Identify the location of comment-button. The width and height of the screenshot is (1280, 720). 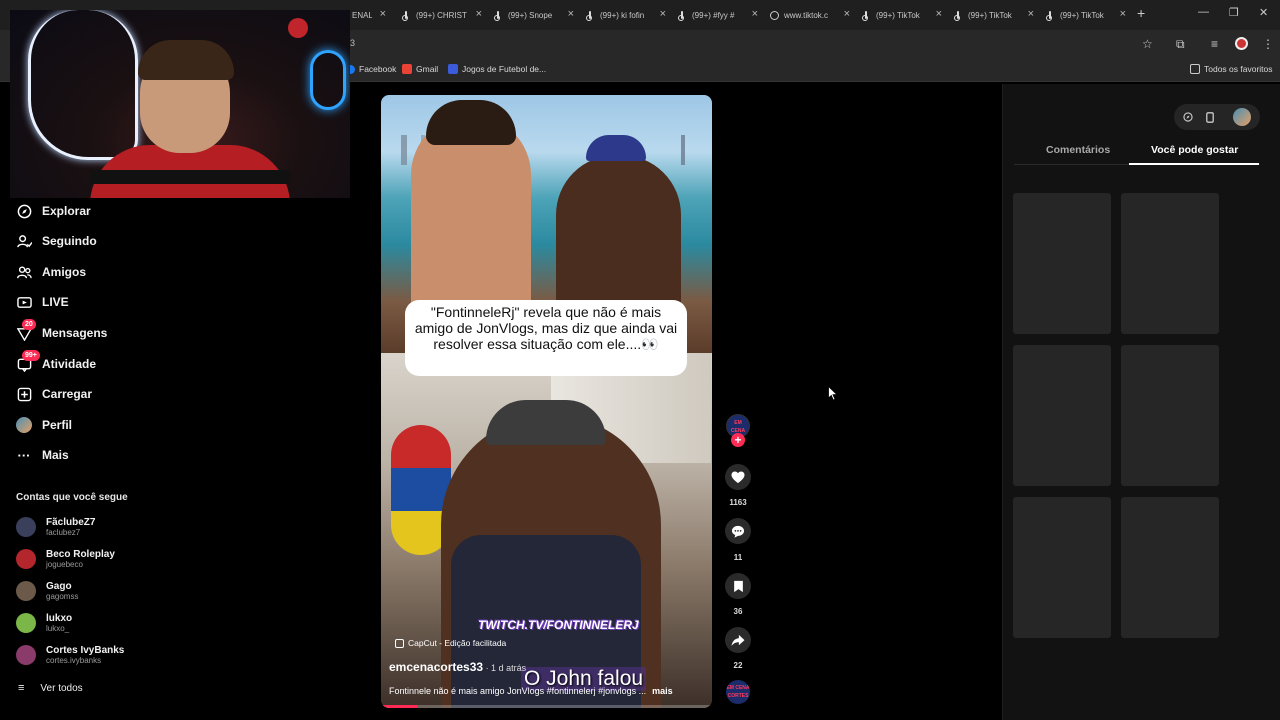
(738, 531).